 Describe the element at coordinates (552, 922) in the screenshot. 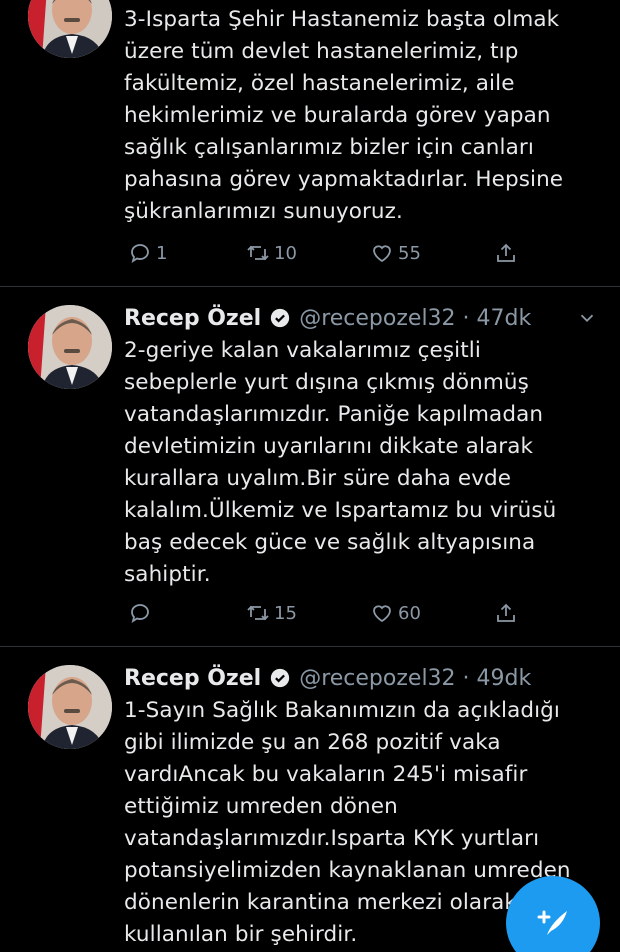

I see `compose-tweet-icon` at that location.